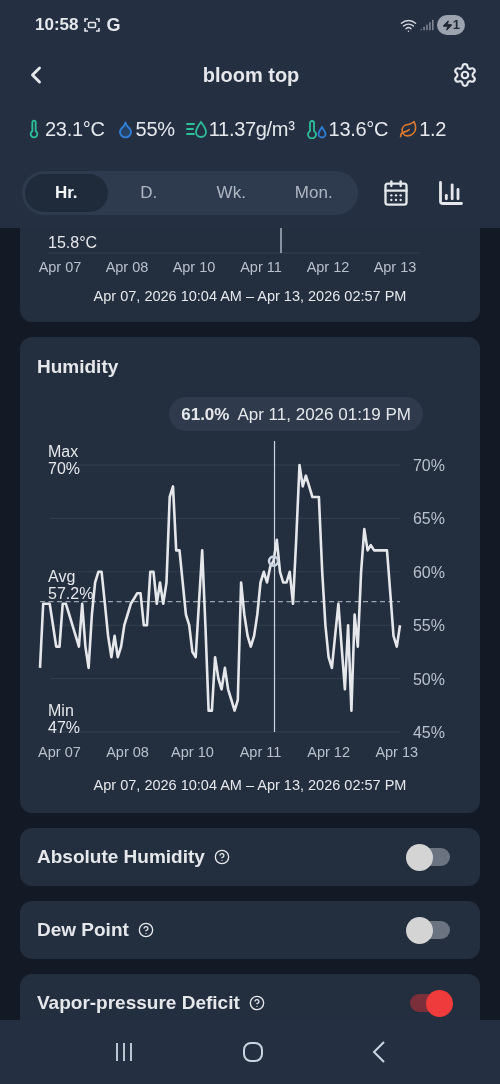  What do you see at coordinates (379, 1052) in the screenshot?
I see `back-icon` at bounding box center [379, 1052].